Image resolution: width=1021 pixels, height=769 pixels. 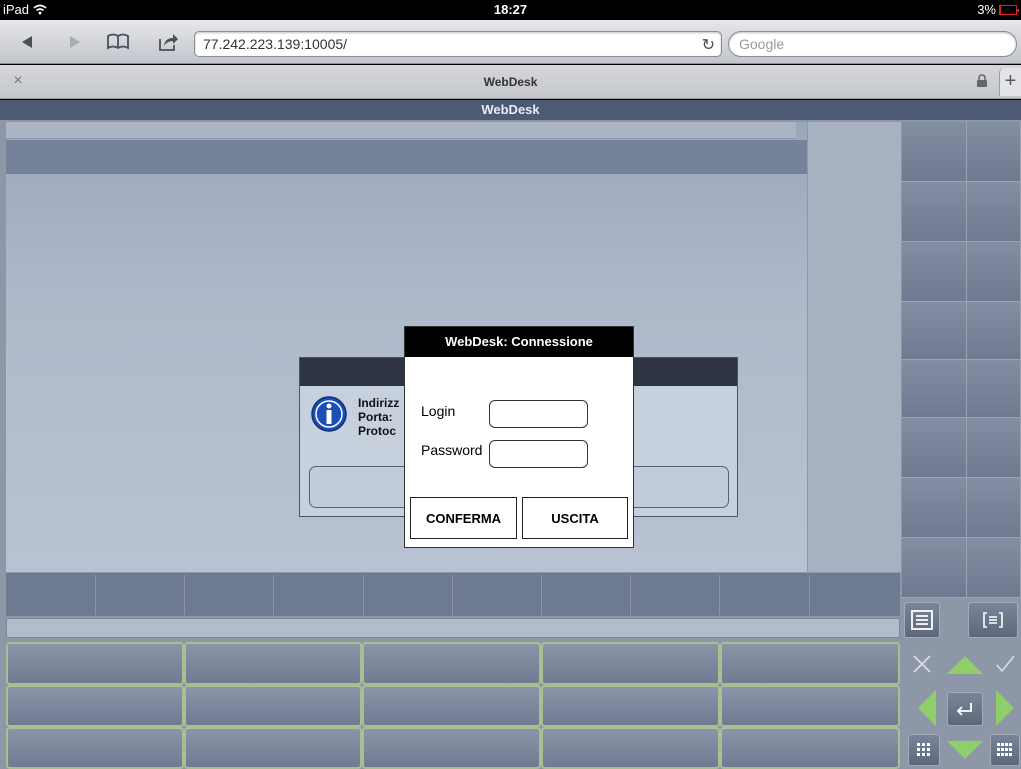 I want to click on new-tab-button: +, so click(x=1010, y=82).